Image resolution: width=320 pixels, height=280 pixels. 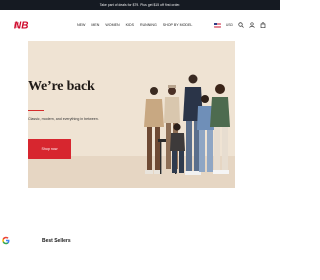 I want to click on nav-item-running: RUNNING, so click(x=148, y=25).